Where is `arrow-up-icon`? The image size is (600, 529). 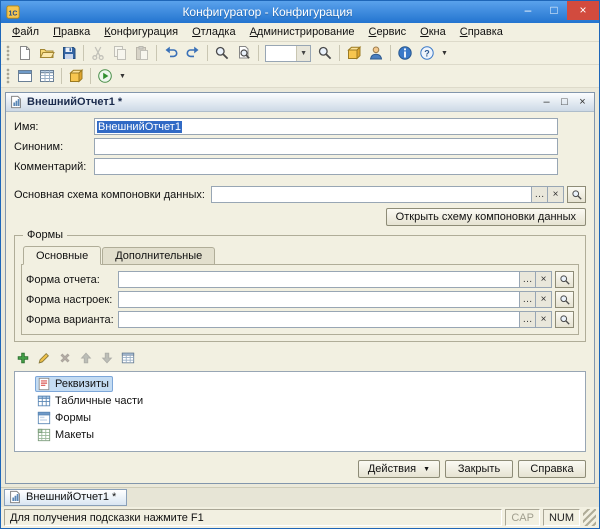 arrow-up-icon is located at coordinates (86, 358).